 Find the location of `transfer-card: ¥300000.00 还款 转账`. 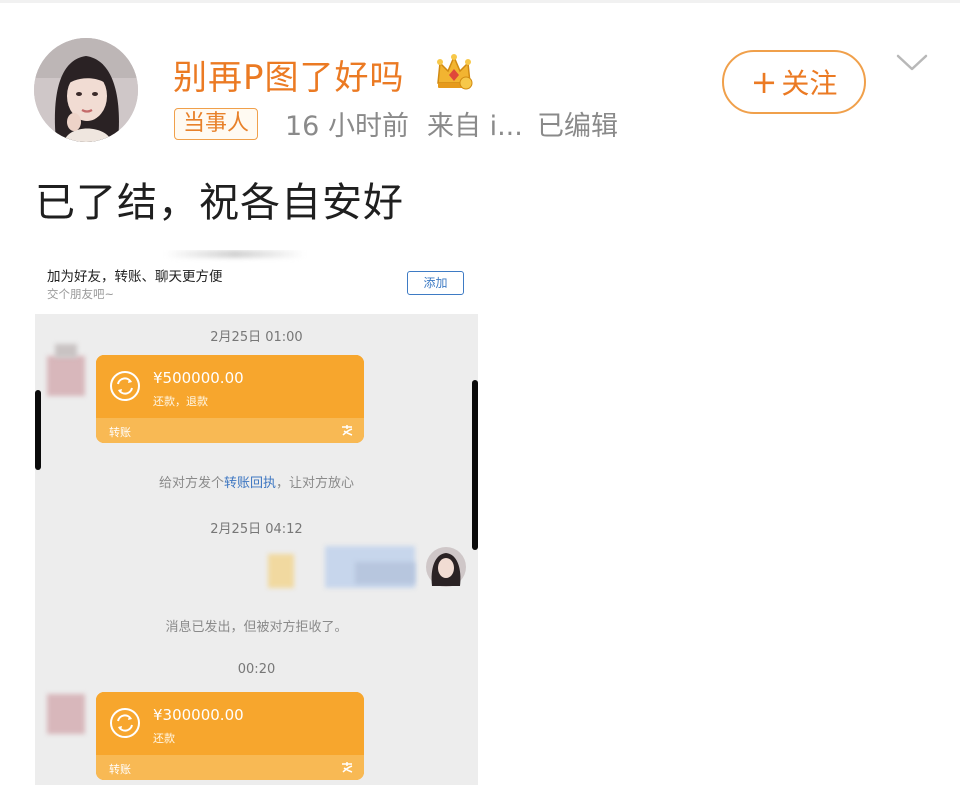

transfer-card: ¥300000.00 还款 转账 is located at coordinates (230, 736).